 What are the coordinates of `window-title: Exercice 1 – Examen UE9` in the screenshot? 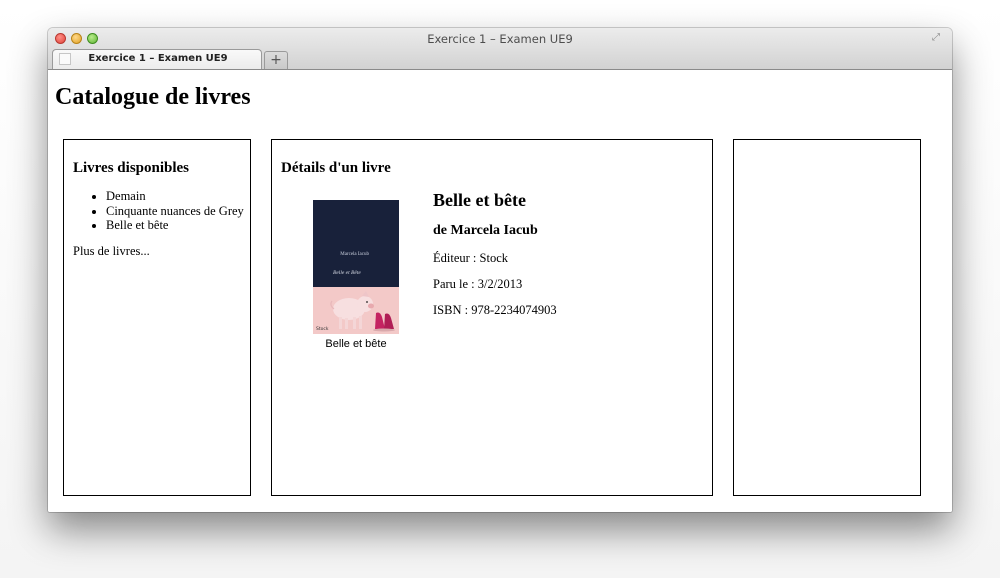 It's located at (500, 39).